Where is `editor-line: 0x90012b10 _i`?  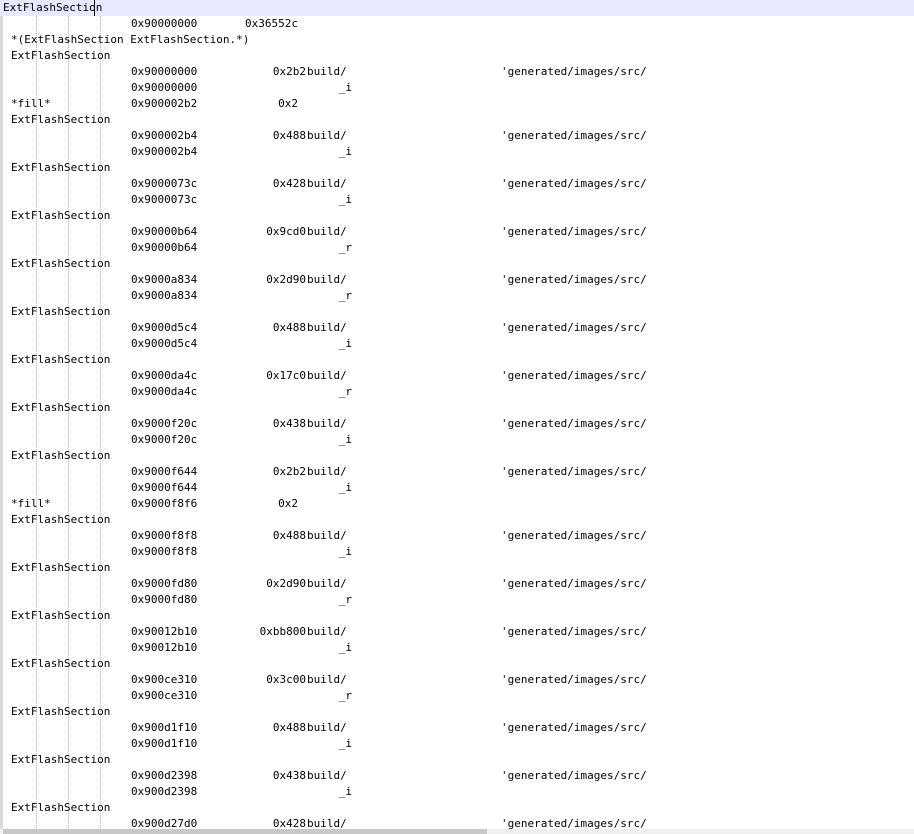
editor-line: 0x90012b10 _i is located at coordinates (457, 648).